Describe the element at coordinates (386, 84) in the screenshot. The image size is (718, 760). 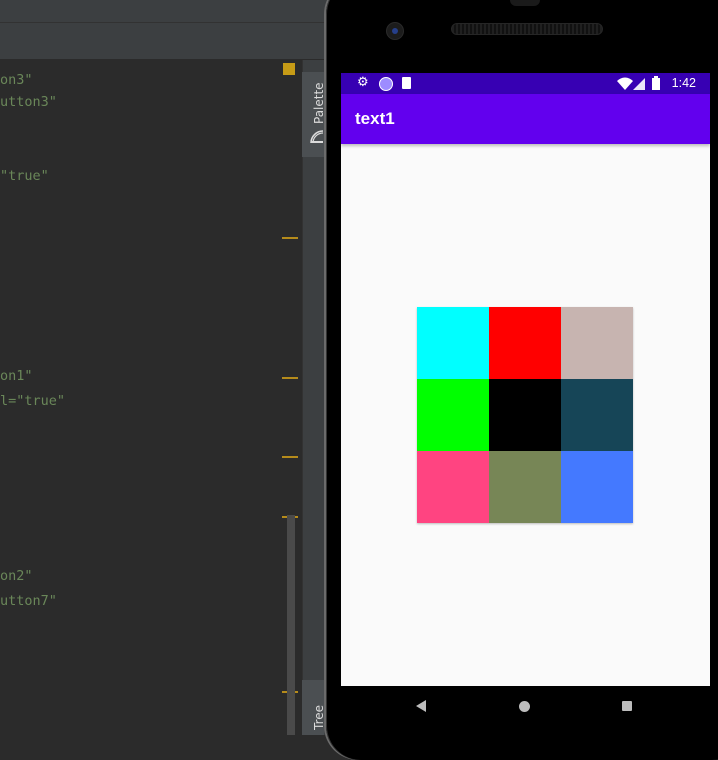
I see `notification-circle-icon` at that location.